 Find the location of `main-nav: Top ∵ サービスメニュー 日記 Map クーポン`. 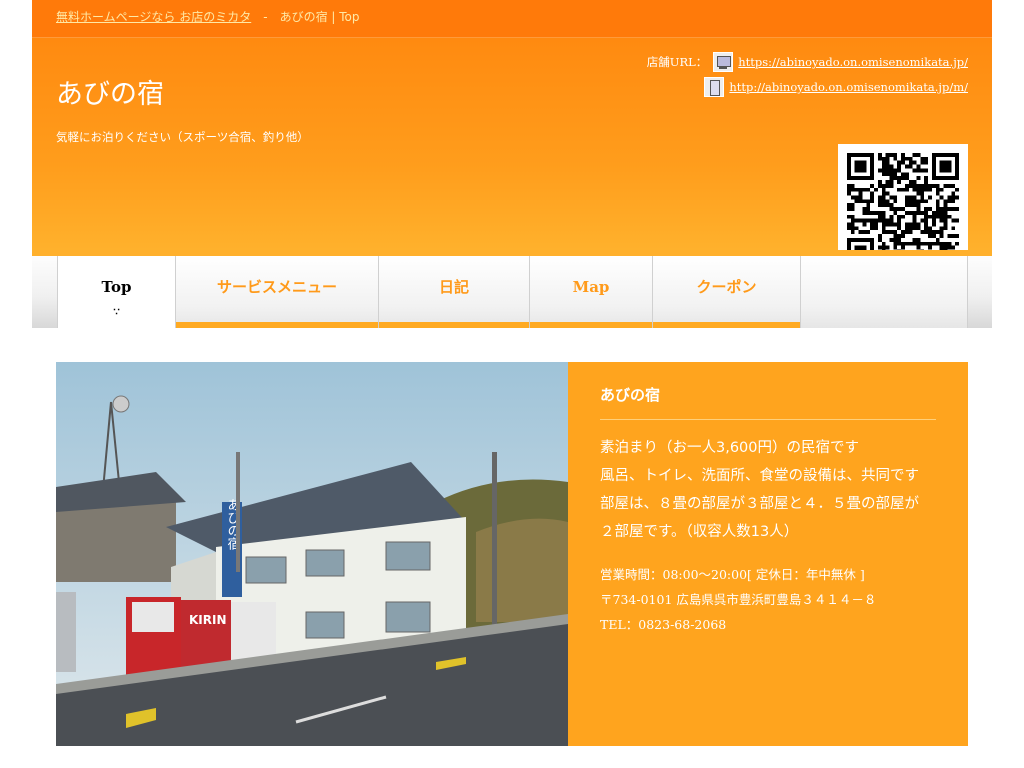

main-nav: Top ∵ サービスメニュー 日記 Map クーポン is located at coordinates (512, 289).